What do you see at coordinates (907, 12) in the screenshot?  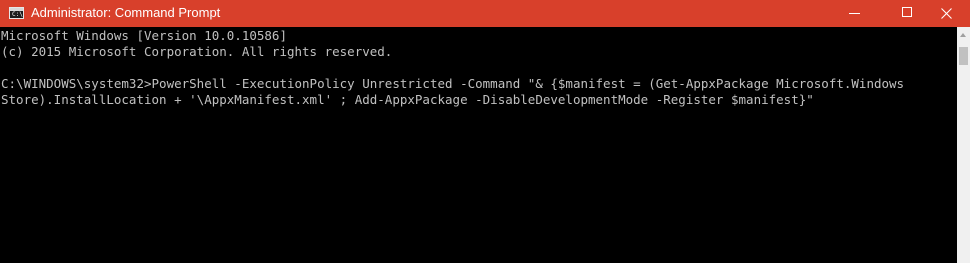 I see `maximize-icon` at bounding box center [907, 12].